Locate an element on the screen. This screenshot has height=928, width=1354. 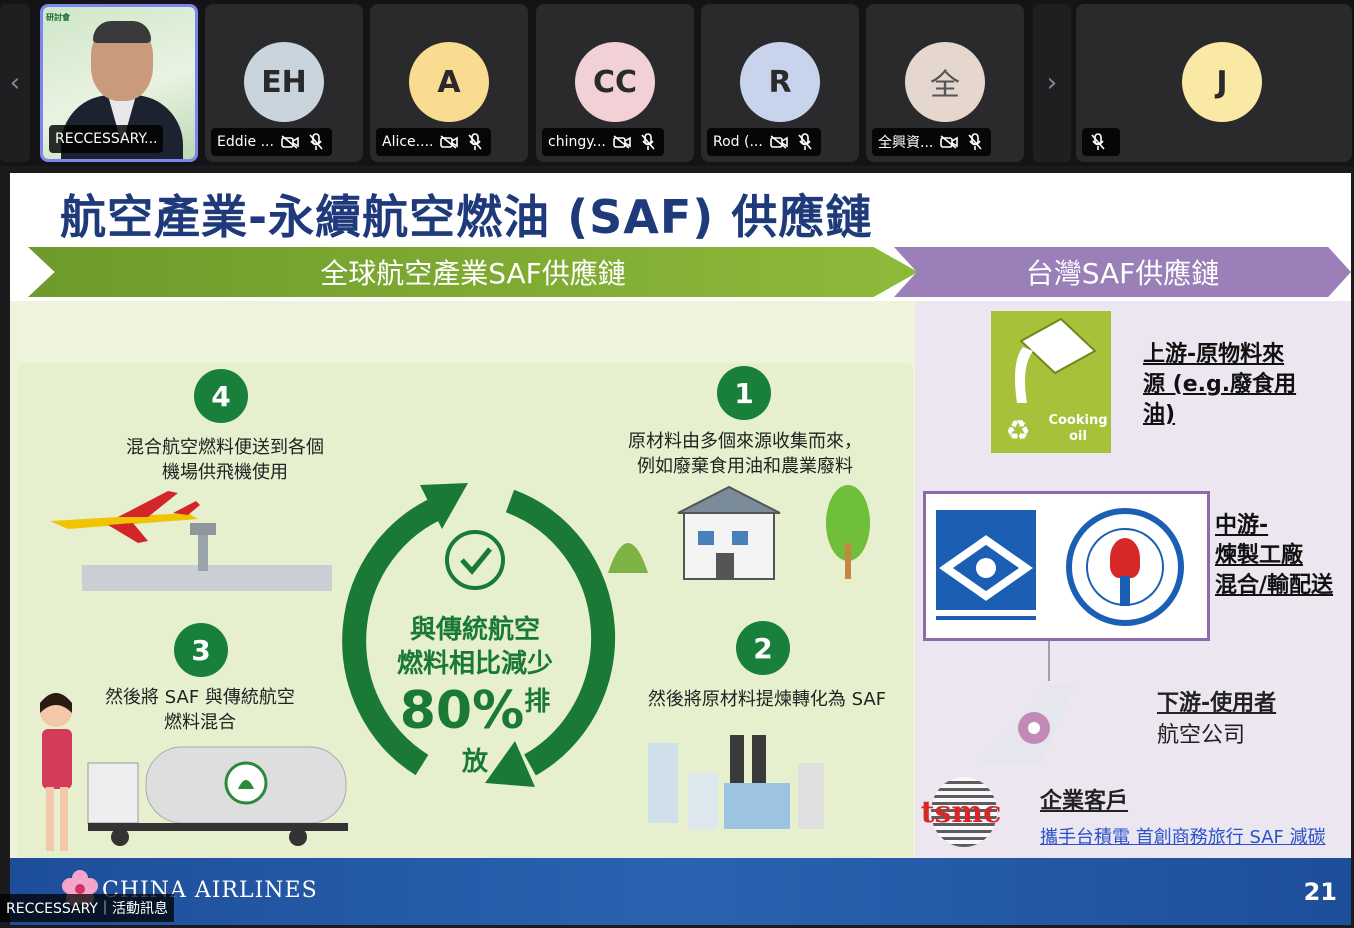
midstream-heading: 中游- 煉製工廠 混合/輸配送 is located at coordinates (1274, 556).